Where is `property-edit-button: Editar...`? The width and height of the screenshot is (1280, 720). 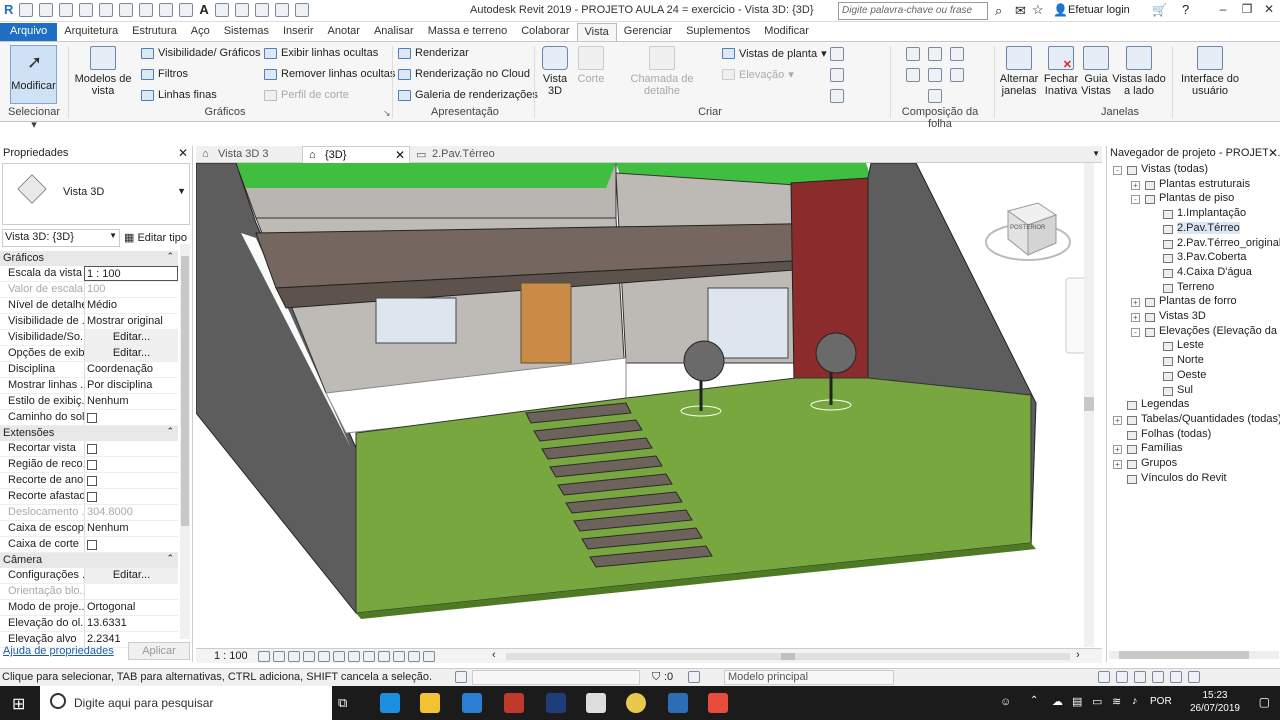 property-edit-button: Editar... is located at coordinates (131, 337).